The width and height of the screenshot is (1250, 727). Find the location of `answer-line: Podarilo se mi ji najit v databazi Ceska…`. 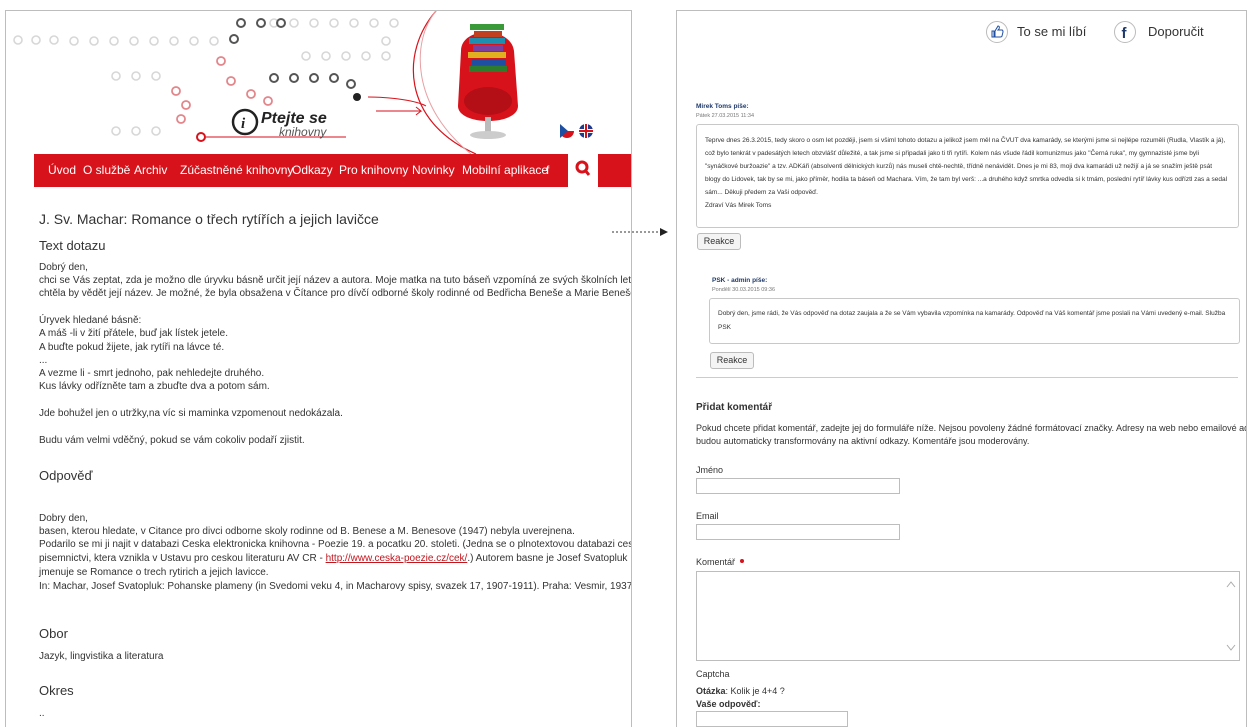

answer-line: Podarilo se mi ji najit v databazi Ceska… is located at coordinates (335, 544).